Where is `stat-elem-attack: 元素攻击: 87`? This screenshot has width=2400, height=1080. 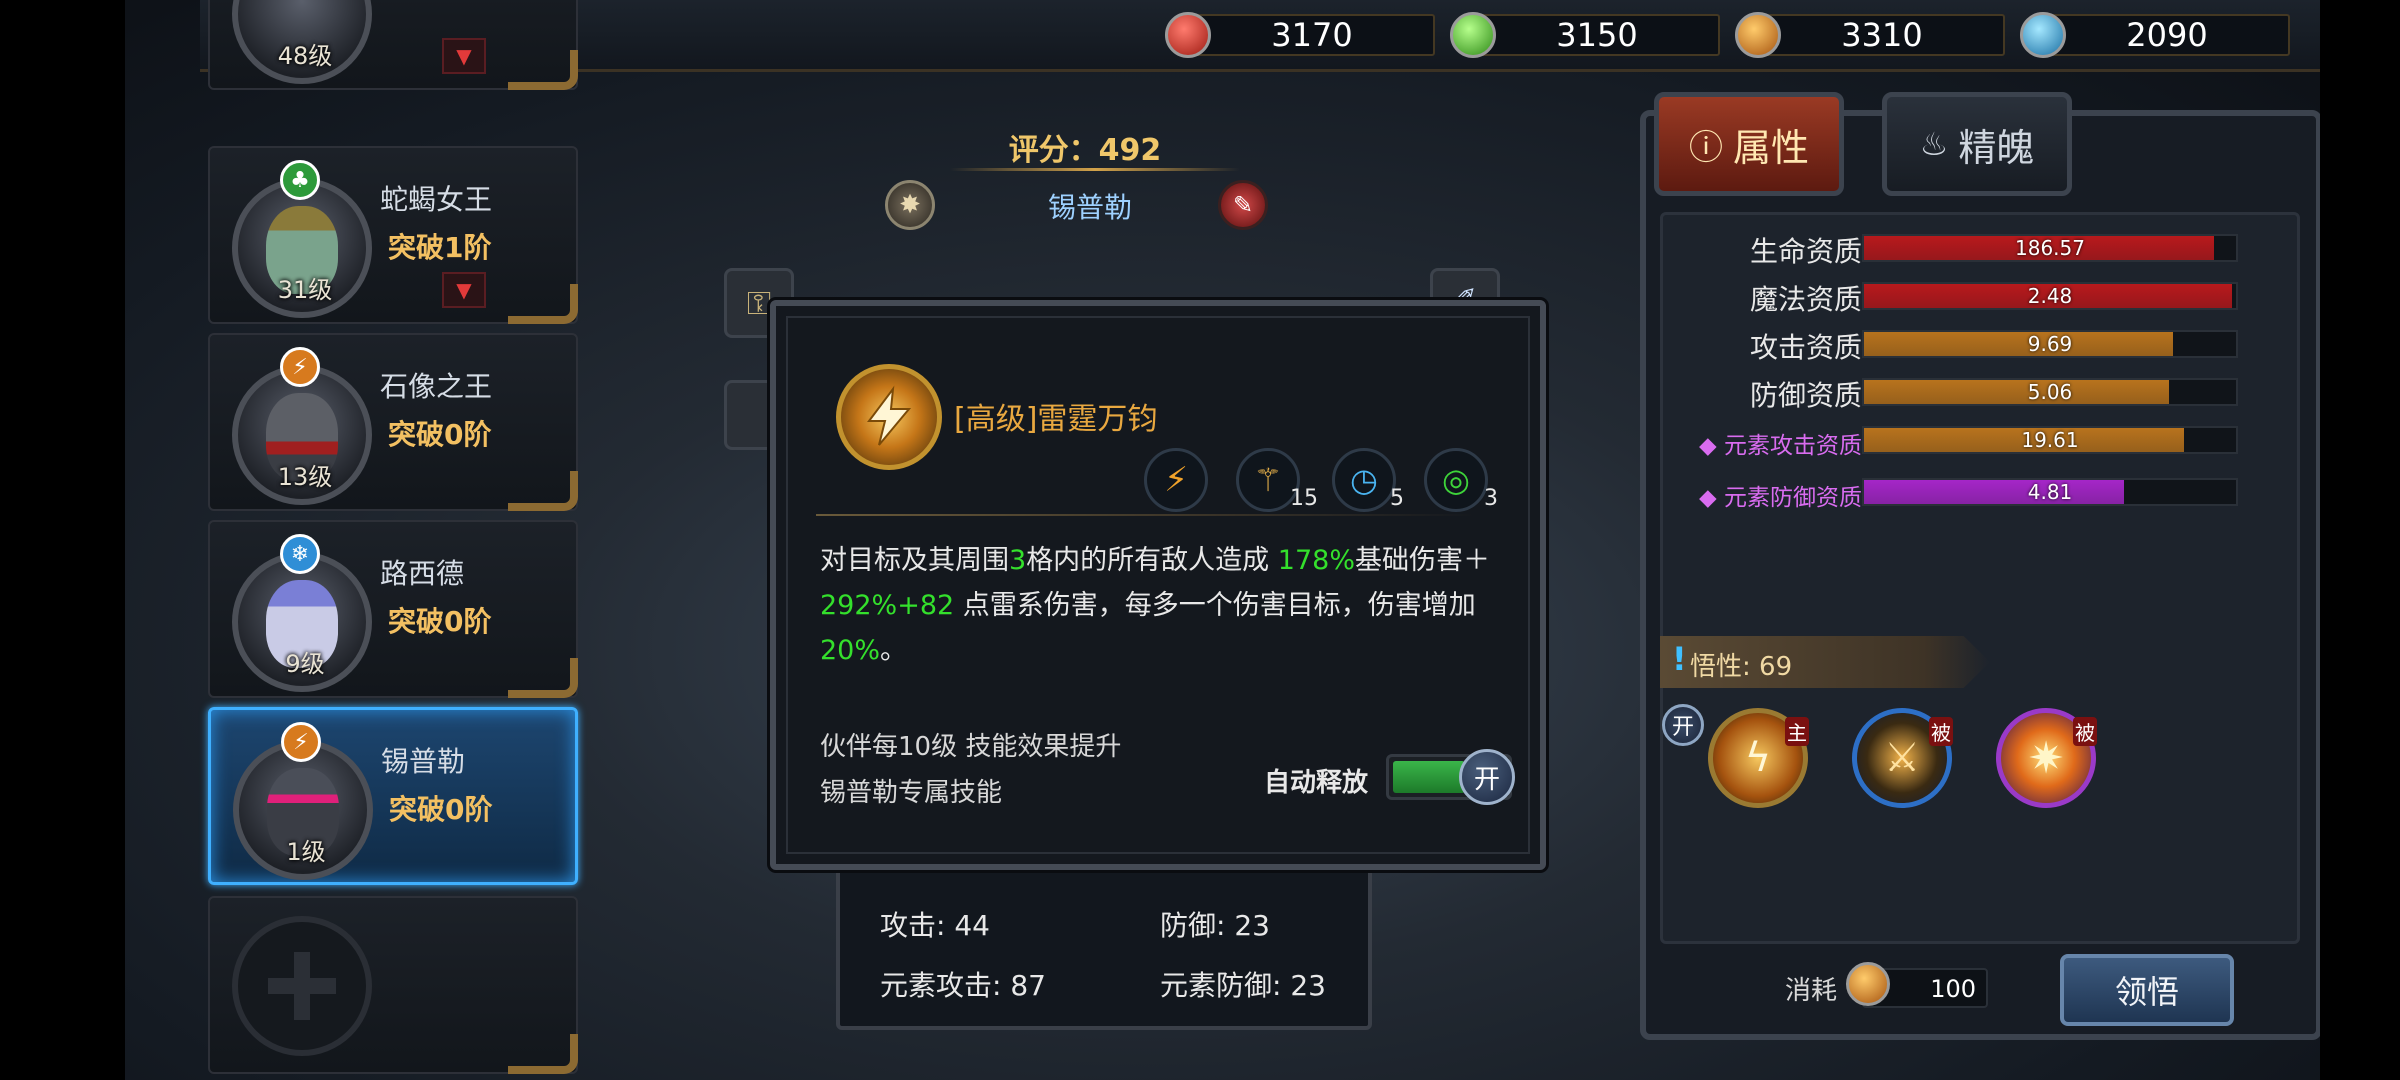 stat-elem-attack: 元素攻击: 87 is located at coordinates (963, 985).